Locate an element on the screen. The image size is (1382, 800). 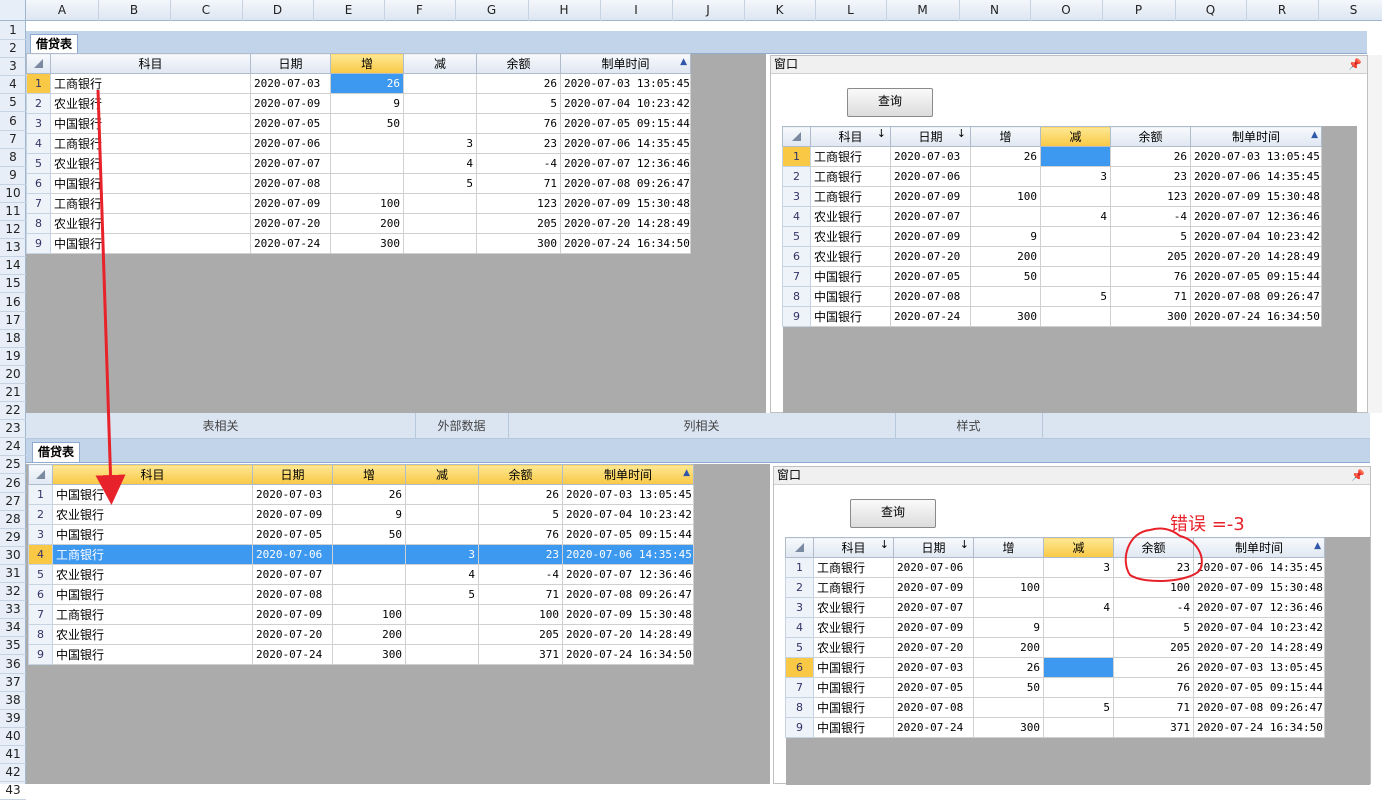
column-header: A is located at coordinates (62, 10).